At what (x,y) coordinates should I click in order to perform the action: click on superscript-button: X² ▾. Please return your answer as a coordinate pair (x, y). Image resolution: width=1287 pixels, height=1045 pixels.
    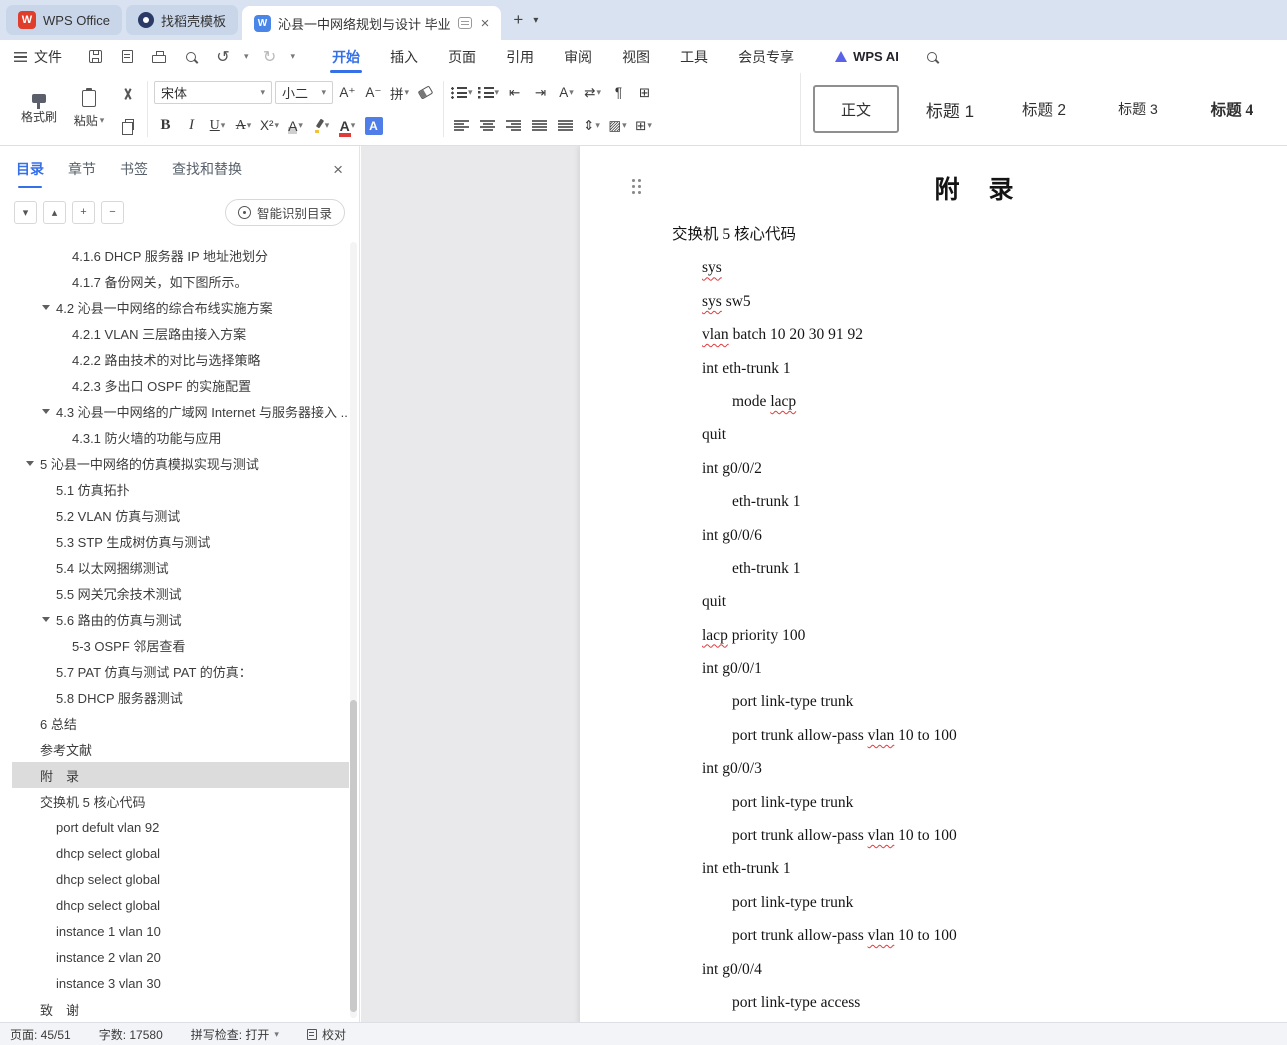
    Looking at the image, I should click on (269, 126).